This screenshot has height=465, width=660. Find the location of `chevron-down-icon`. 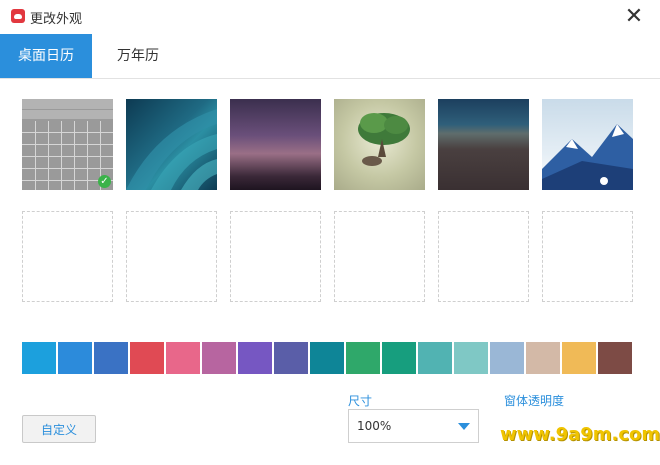

chevron-down-icon is located at coordinates (464, 426).